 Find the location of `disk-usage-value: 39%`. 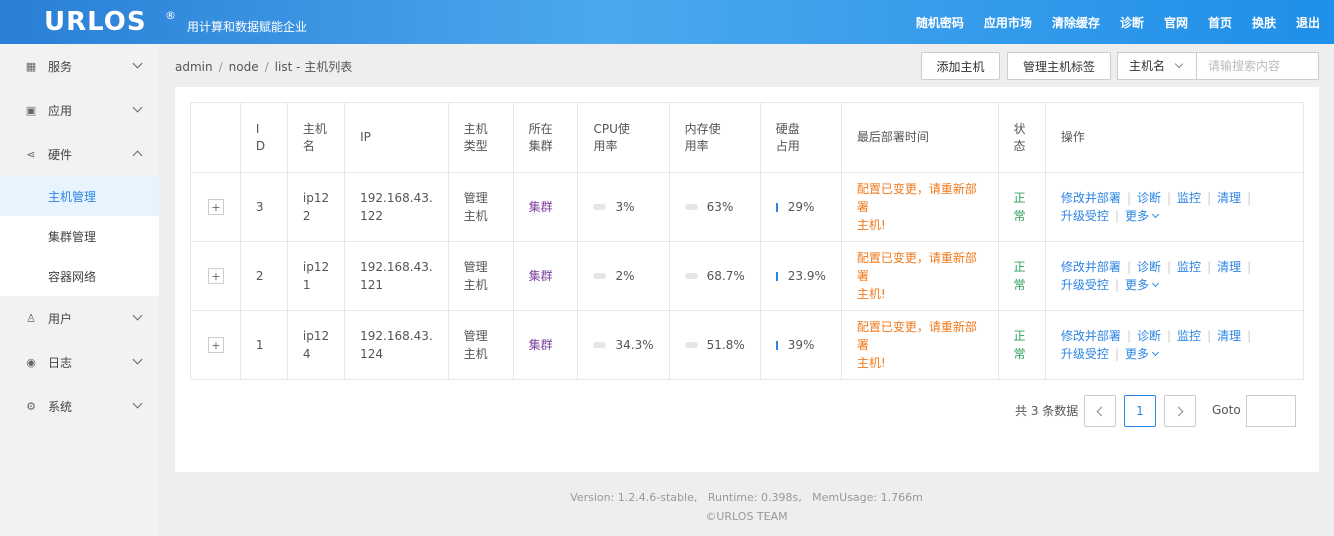

disk-usage-value: 39% is located at coordinates (801, 345).